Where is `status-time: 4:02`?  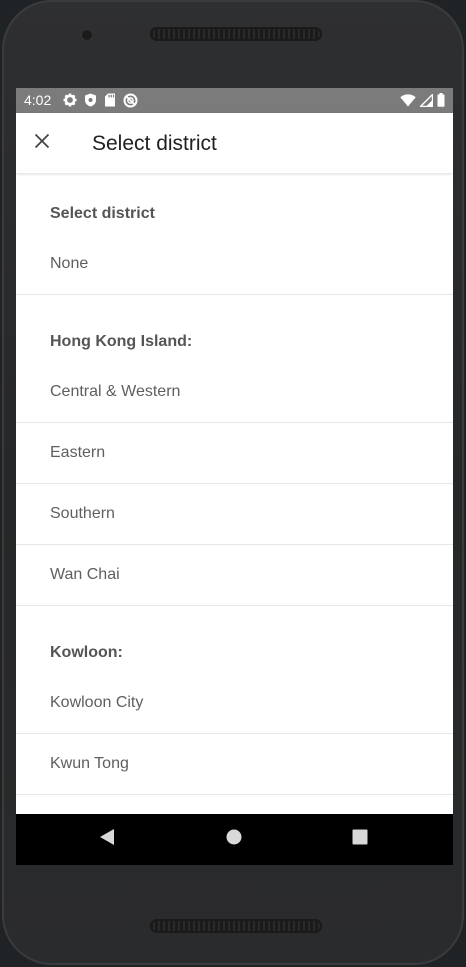
status-time: 4:02 is located at coordinates (38, 100).